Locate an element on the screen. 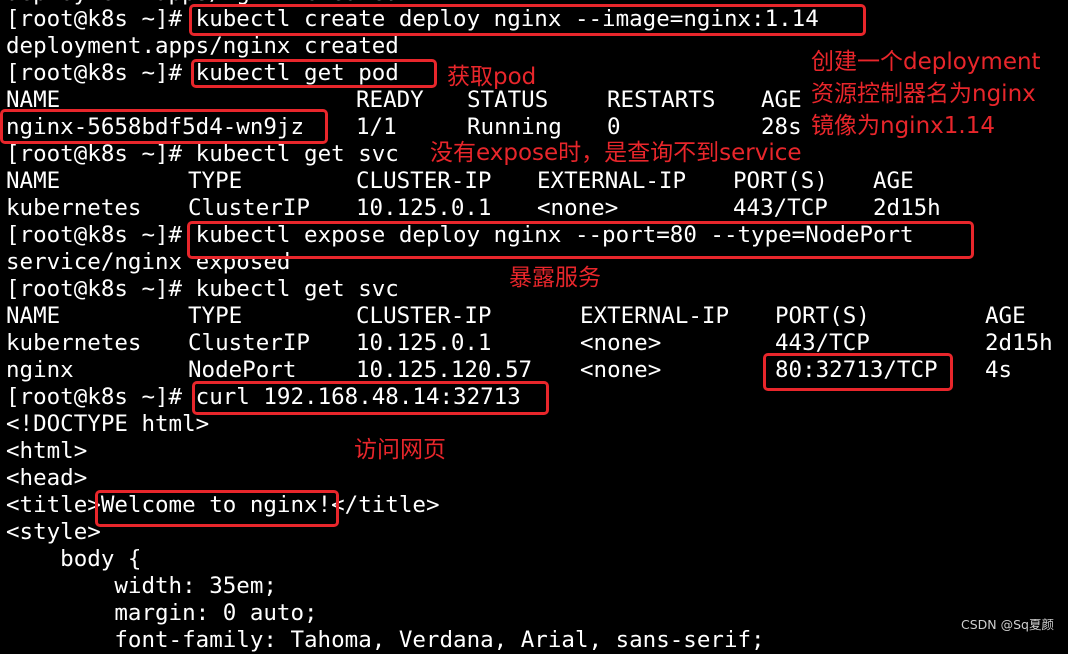 This screenshot has width=1068, height=654. highlight-box-page-title is located at coordinates (217, 508).